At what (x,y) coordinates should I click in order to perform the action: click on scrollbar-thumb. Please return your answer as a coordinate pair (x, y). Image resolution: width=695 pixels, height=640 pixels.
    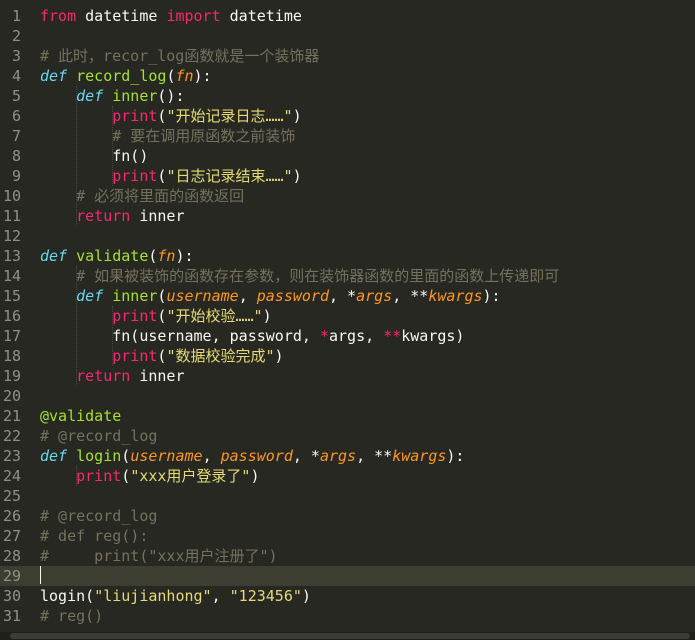
    Looking at the image, I should click on (350, 636).